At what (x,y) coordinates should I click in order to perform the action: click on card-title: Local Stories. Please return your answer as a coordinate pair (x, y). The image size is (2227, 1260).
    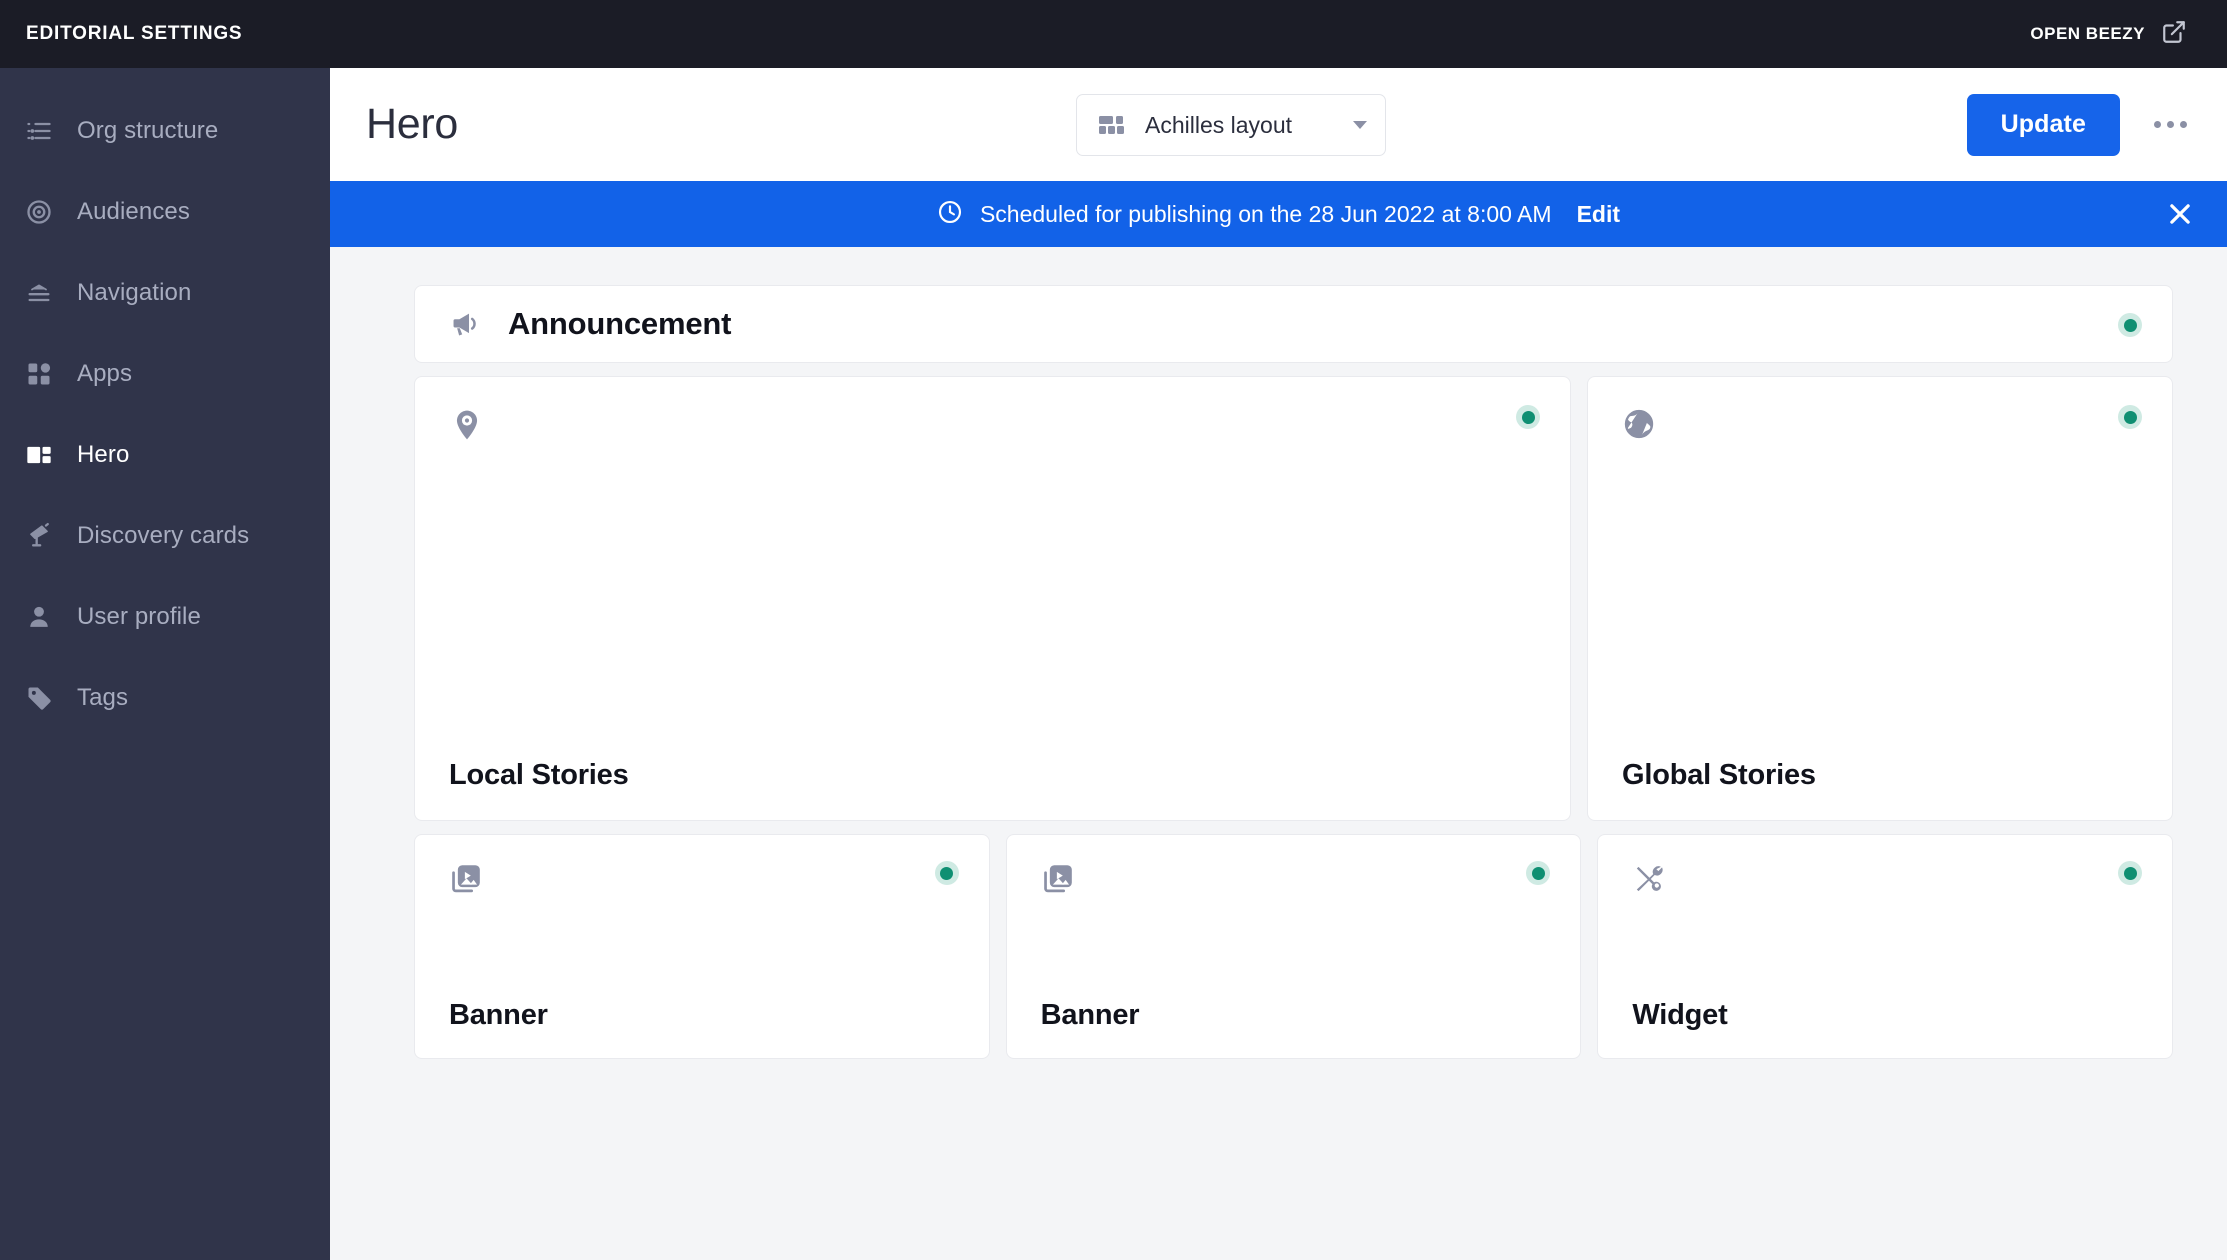
    Looking at the image, I should click on (539, 775).